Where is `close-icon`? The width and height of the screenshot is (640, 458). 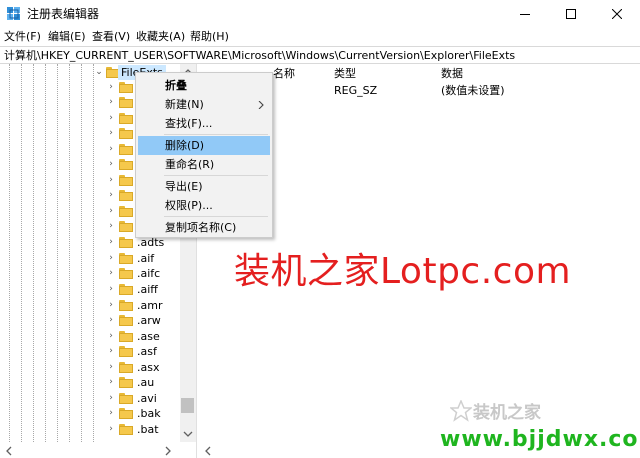
close-icon is located at coordinates (617, 14).